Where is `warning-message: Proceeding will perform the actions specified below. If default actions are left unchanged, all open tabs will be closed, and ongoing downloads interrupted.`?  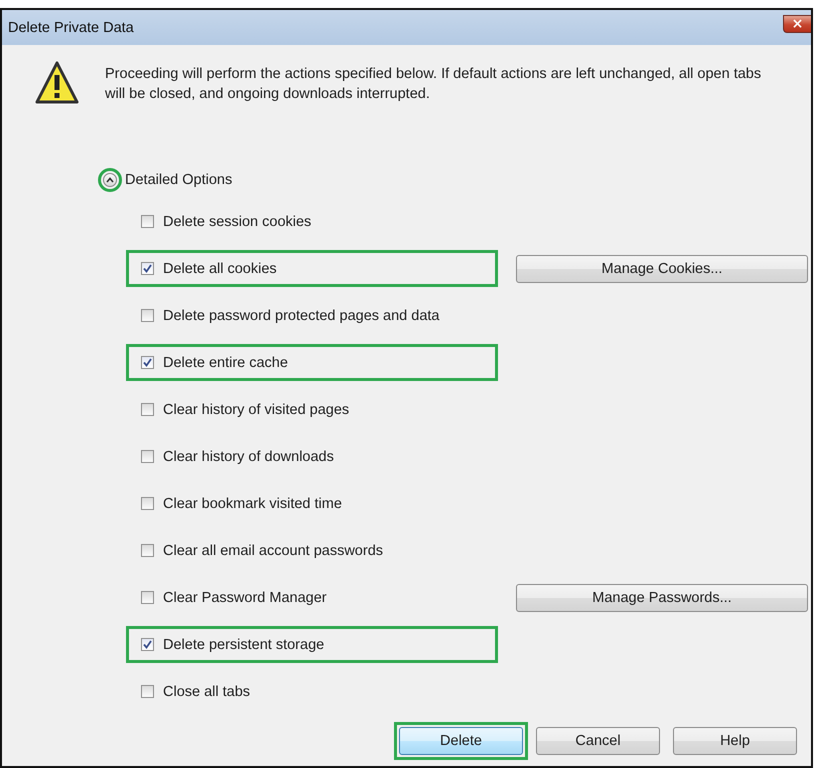 warning-message: Proceeding will perform the actions specified below. If default actions are left unchanged, all open tabs will be closed, and ongoing downloads interrupted. is located at coordinates (433, 84).